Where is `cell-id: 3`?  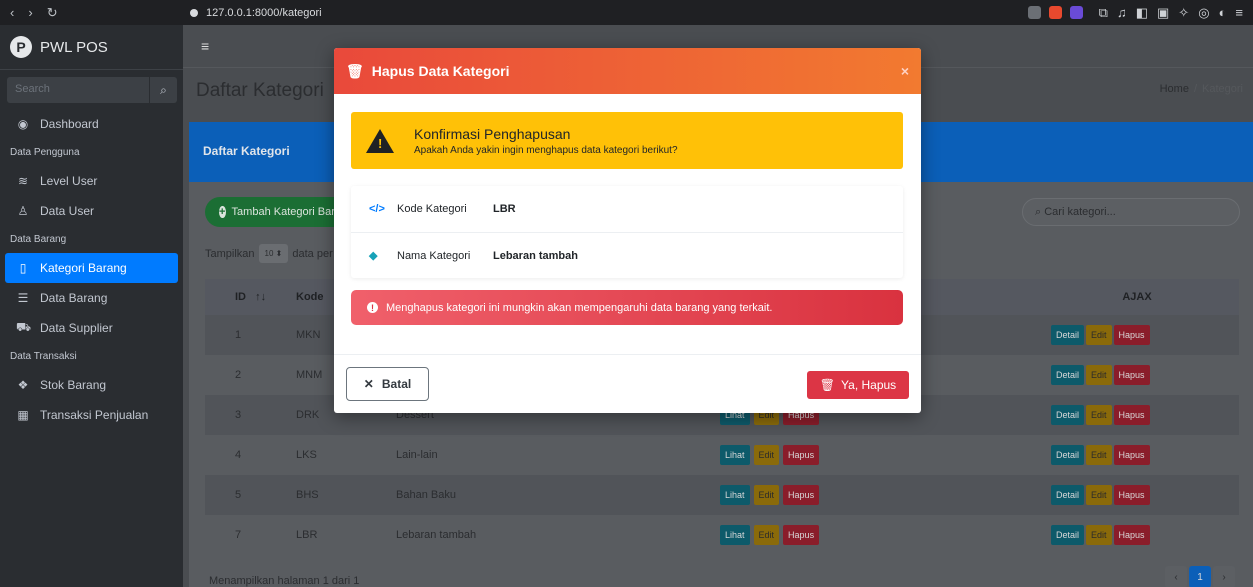 cell-id: 3 is located at coordinates (238, 415).